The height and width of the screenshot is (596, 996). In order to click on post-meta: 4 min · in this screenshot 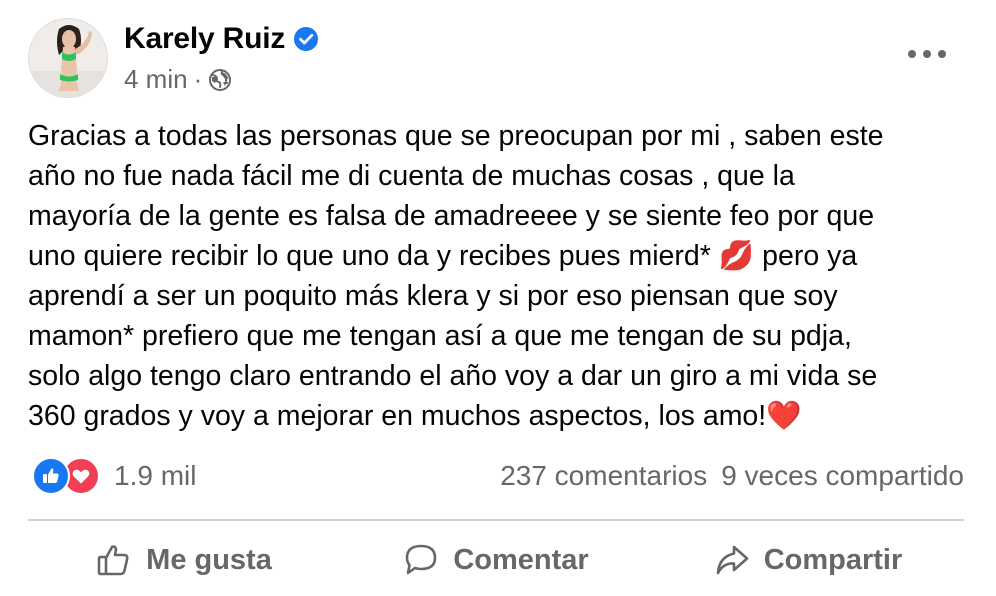, I will do `click(178, 79)`.